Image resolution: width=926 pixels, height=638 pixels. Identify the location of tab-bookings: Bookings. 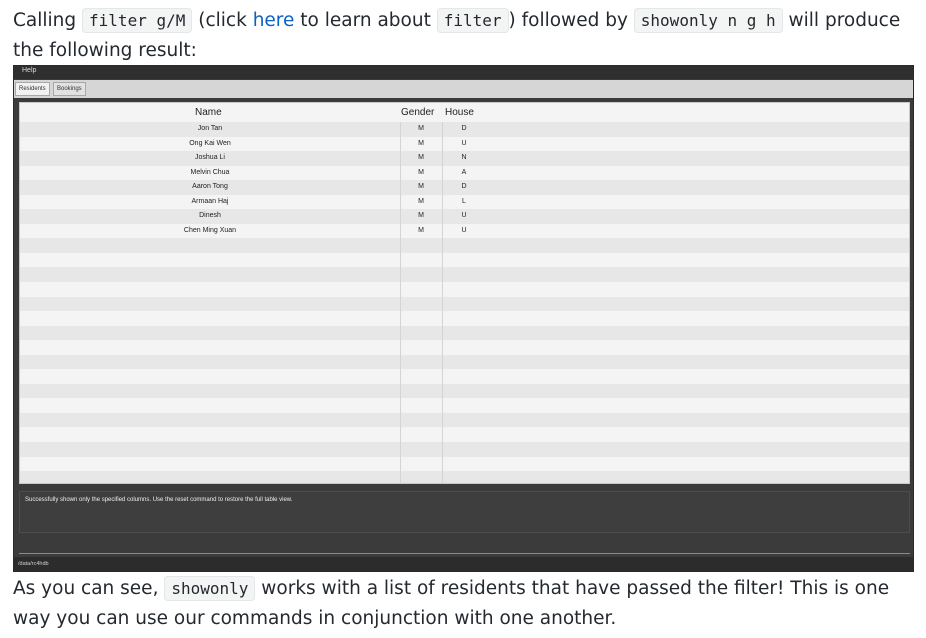
(69, 89).